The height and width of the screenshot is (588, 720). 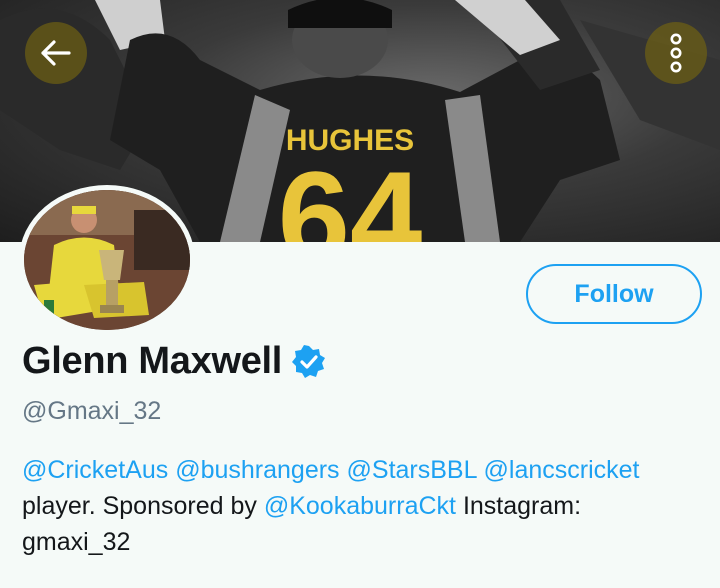 I want to click on mention-link: @lancscricket, so click(x=562, y=470).